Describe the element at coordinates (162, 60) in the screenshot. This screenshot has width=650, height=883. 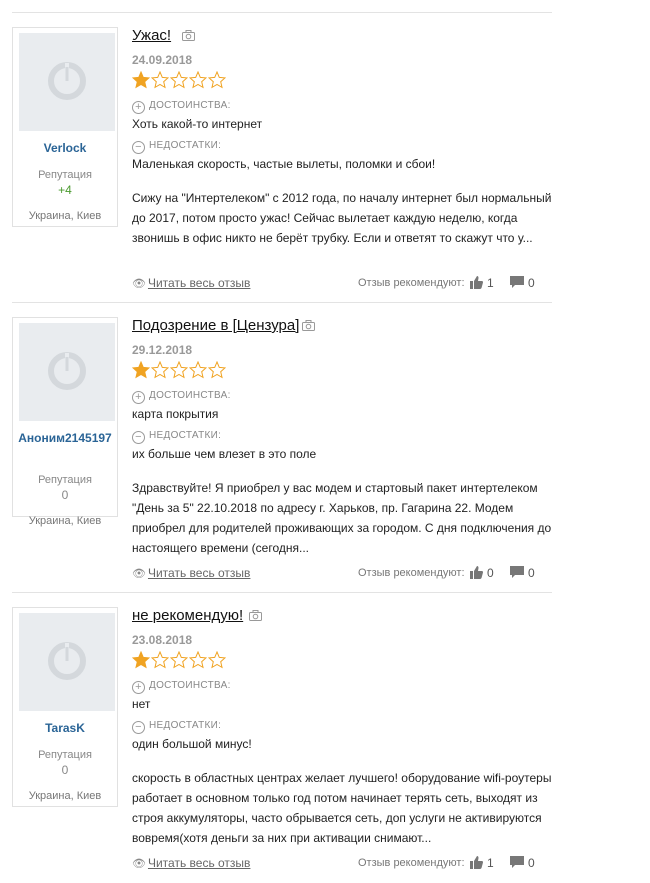
I see `review-date: 24.09.2018` at that location.